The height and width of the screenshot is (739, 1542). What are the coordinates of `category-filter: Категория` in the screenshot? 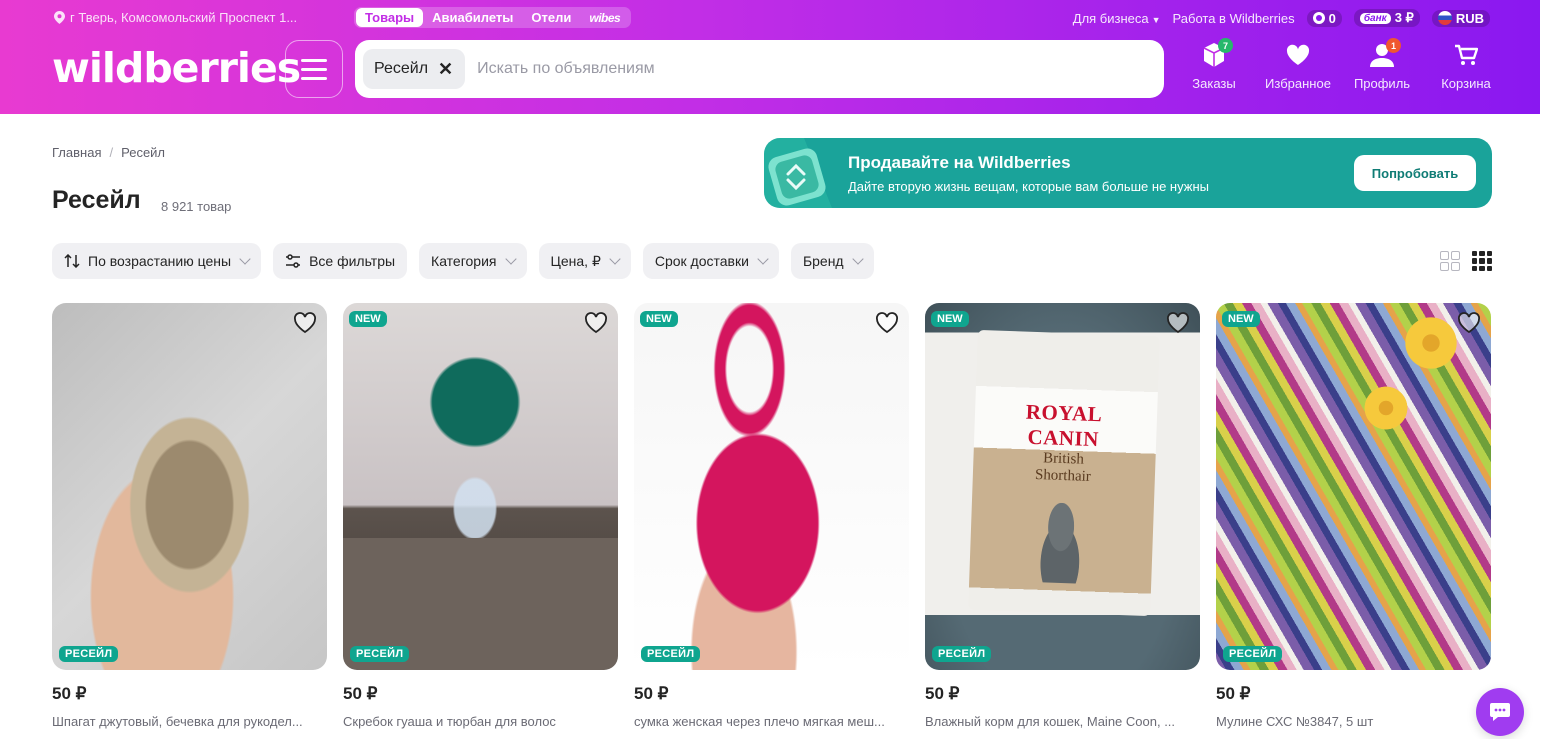 It's located at (473, 261).